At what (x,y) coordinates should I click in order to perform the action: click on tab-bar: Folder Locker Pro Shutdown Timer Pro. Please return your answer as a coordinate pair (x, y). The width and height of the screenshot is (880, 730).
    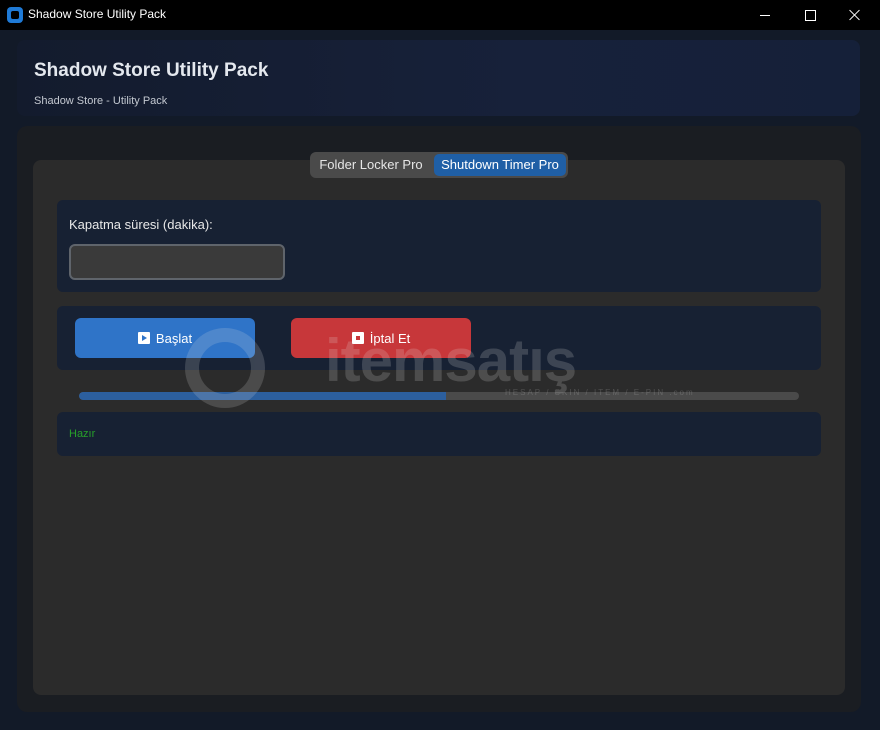
    Looking at the image, I should click on (439, 165).